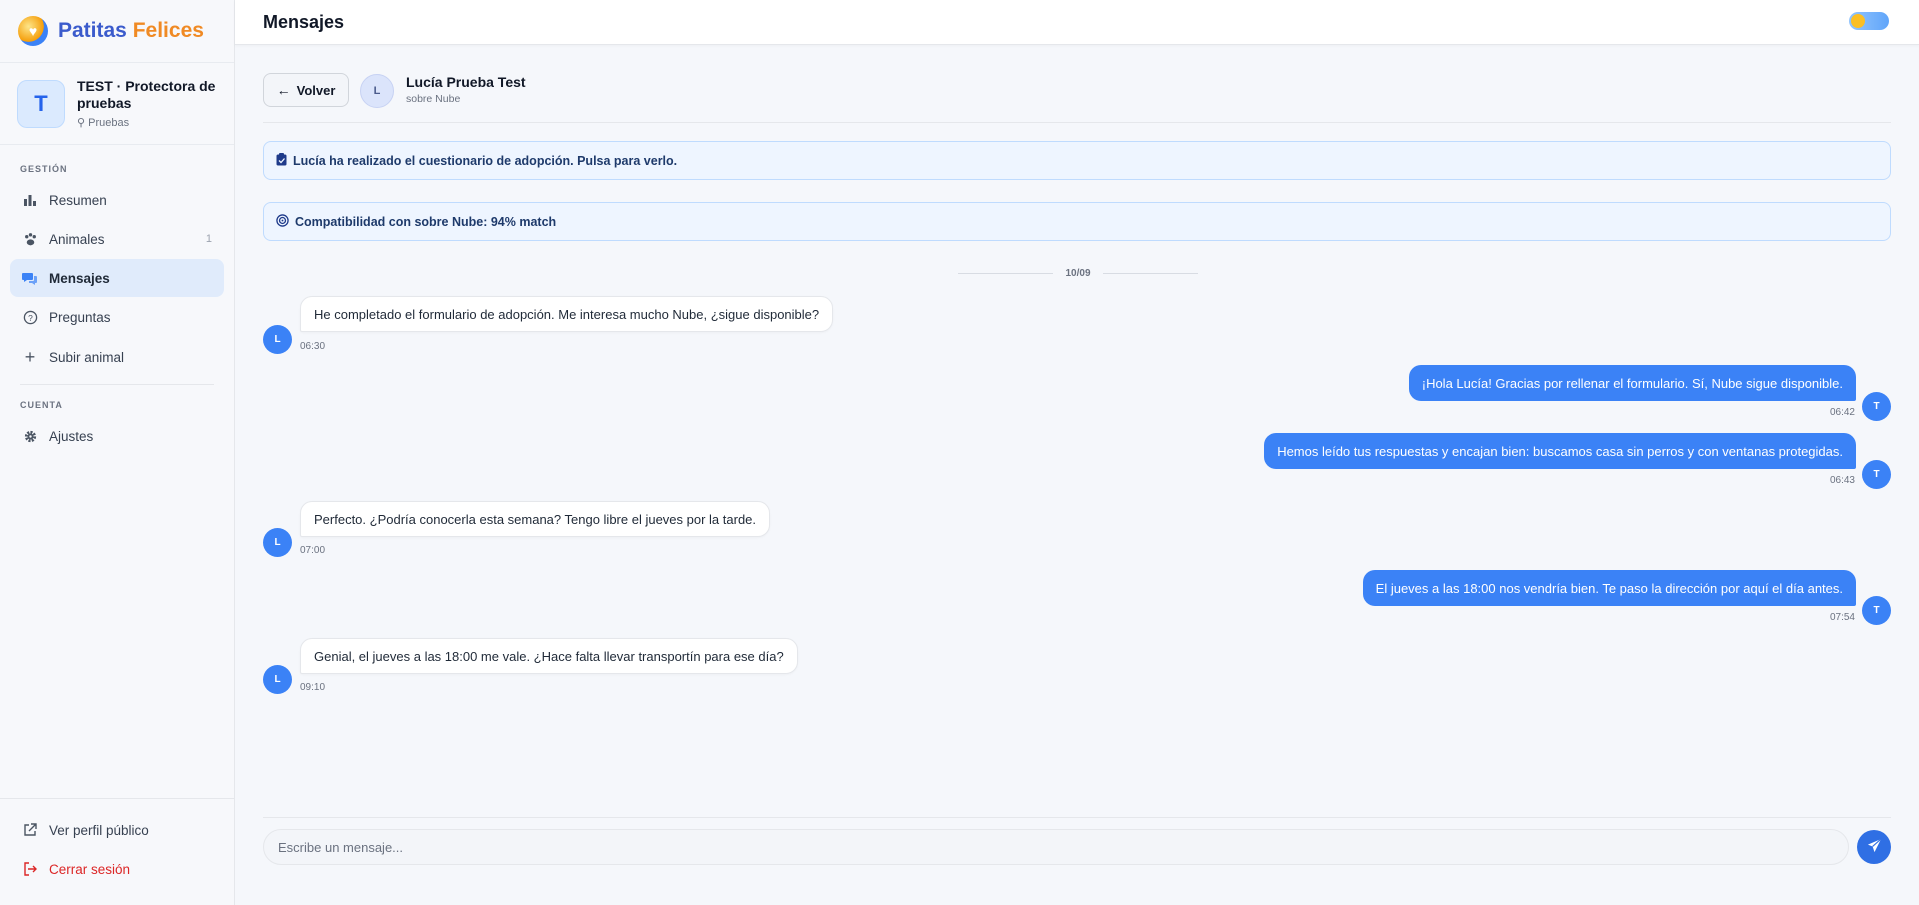 Image resolution: width=1919 pixels, height=905 pixels. I want to click on sidebar-item-label: Subir animal, so click(87, 357).